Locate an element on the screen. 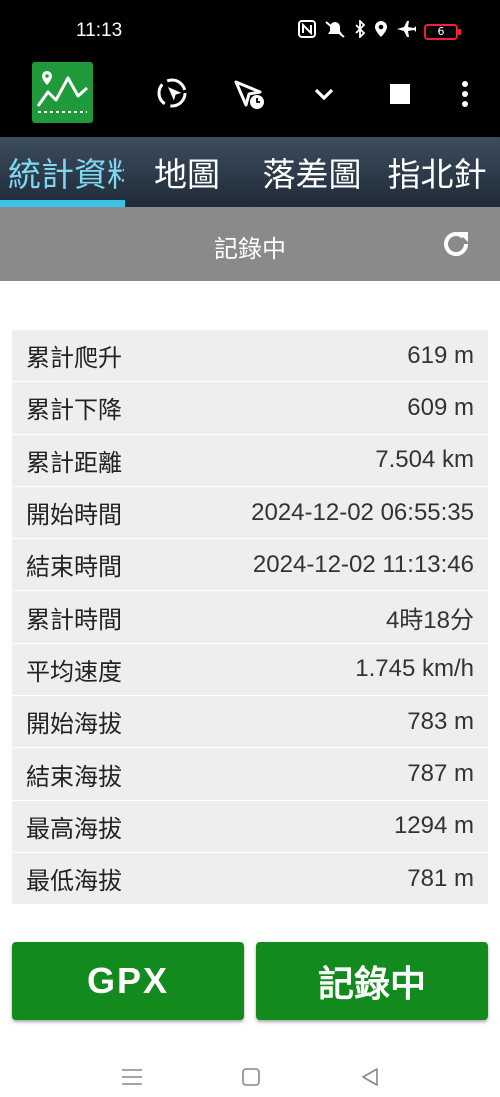 This screenshot has height=1097, width=500. stop-icon is located at coordinates (400, 94).